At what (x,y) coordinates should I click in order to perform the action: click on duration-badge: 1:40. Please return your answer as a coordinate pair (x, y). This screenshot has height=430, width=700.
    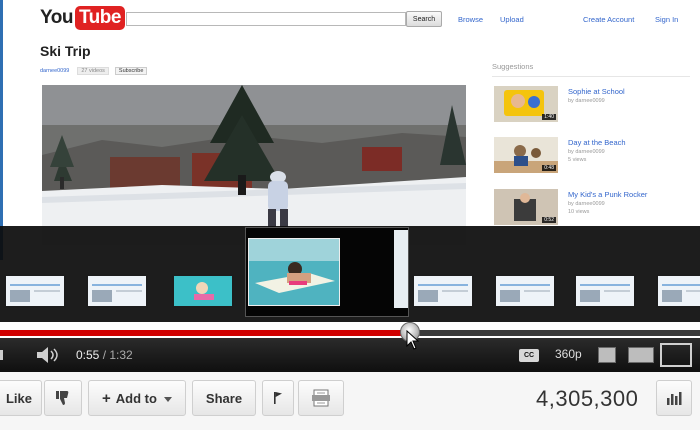
    Looking at the image, I should click on (549, 117).